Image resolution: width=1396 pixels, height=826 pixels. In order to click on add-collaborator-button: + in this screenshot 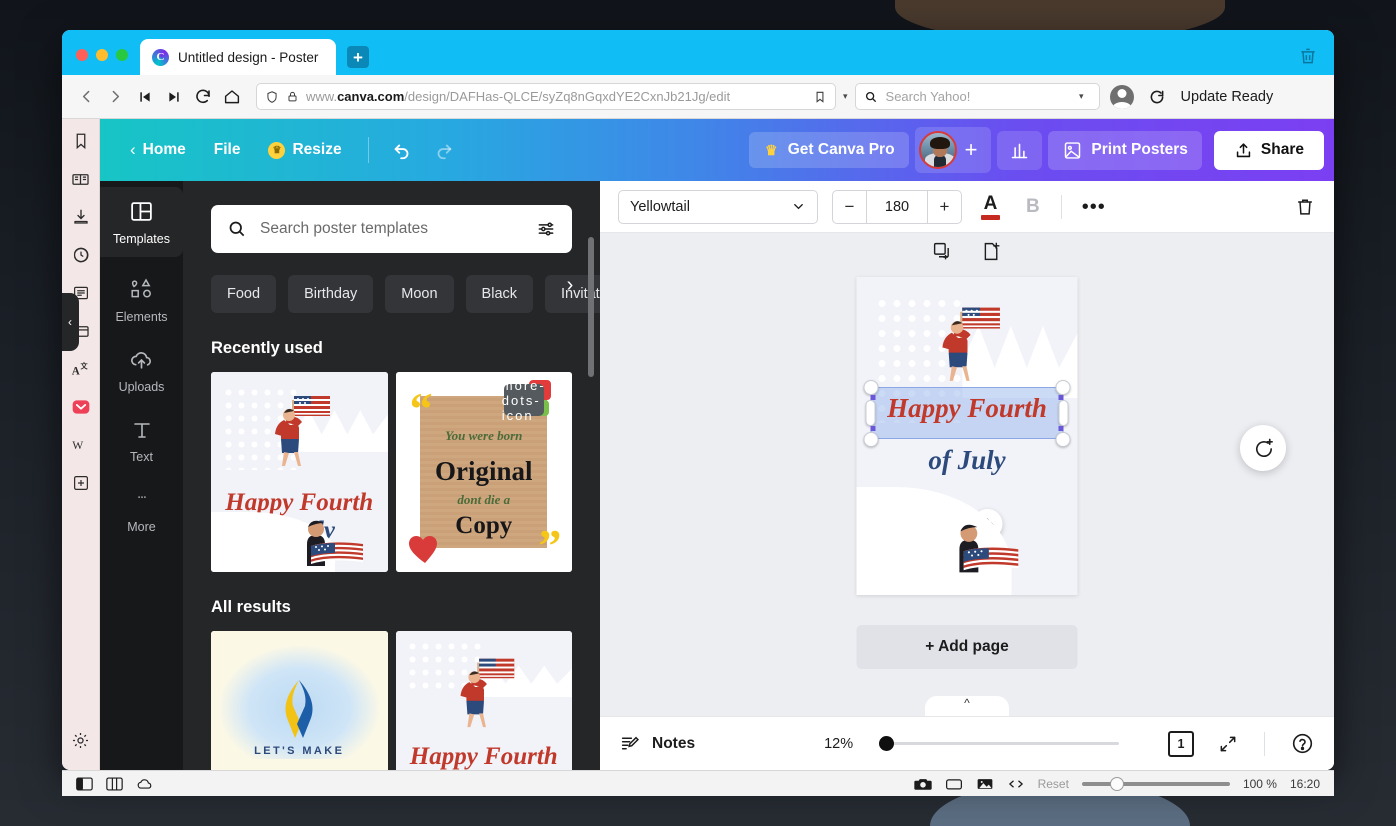, I will do `click(971, 150)`.